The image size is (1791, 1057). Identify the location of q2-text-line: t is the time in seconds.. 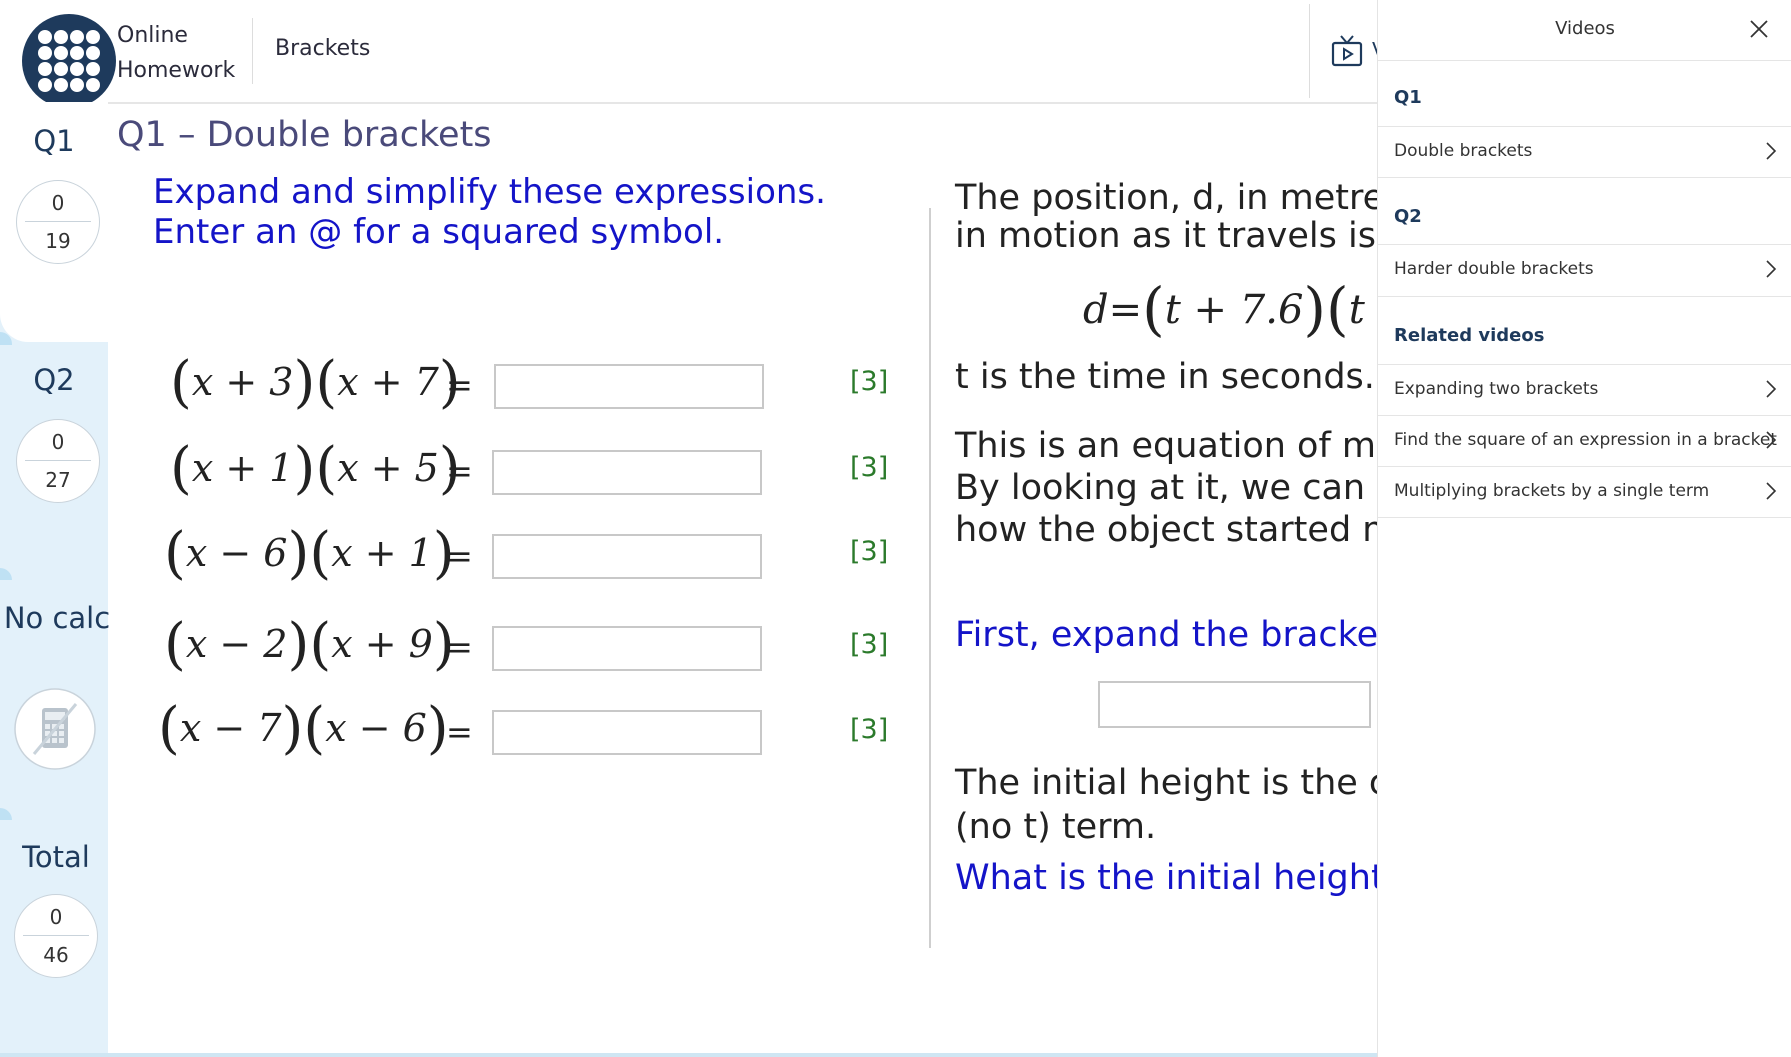
(1165, 377).